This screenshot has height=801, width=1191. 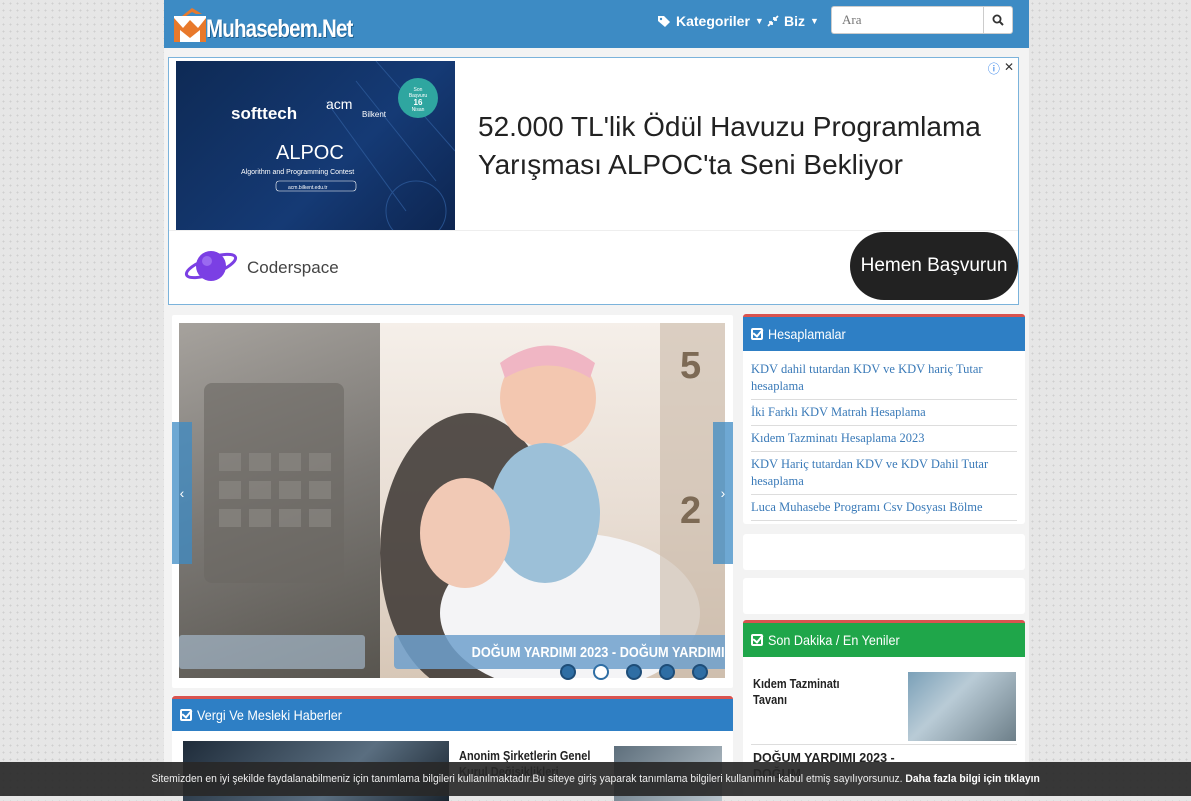 I want to click on deadline-badge-month: Nisan, so click(x=418, y=110).